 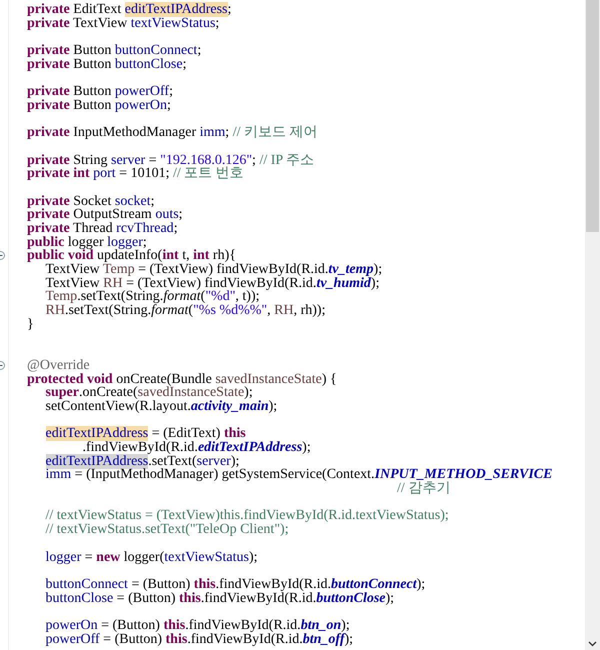 I want to click on field-name: port, so click(x=104, y=174).